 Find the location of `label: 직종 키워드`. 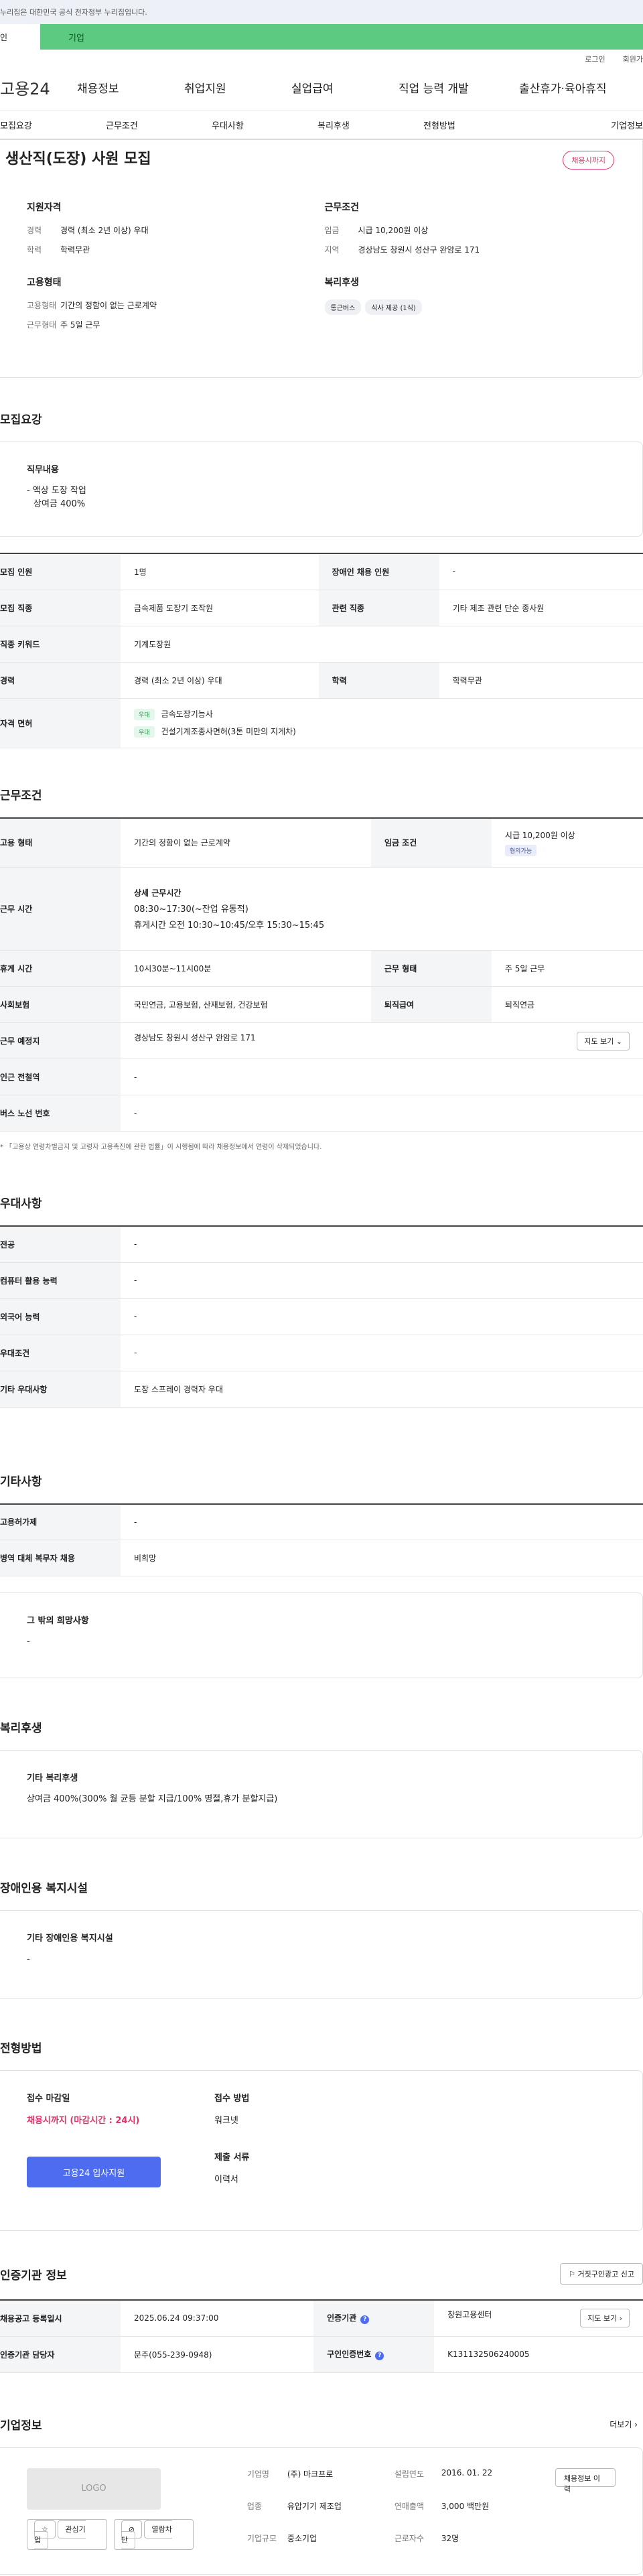

label: 직종 키워드 is located at coordinates (60, 644).